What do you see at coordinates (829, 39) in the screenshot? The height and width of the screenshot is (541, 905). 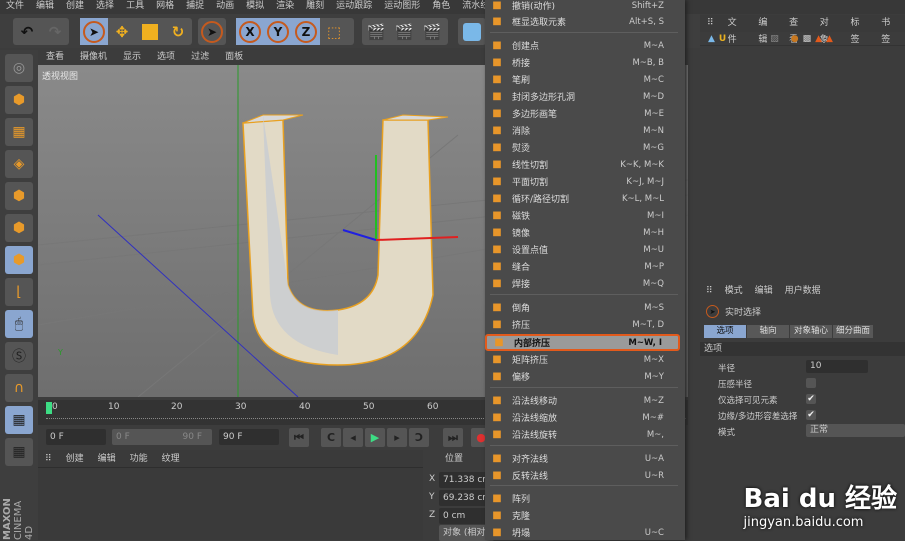 I see `phong-tag-icon-2: ▲` at bounding box center [829, 39].